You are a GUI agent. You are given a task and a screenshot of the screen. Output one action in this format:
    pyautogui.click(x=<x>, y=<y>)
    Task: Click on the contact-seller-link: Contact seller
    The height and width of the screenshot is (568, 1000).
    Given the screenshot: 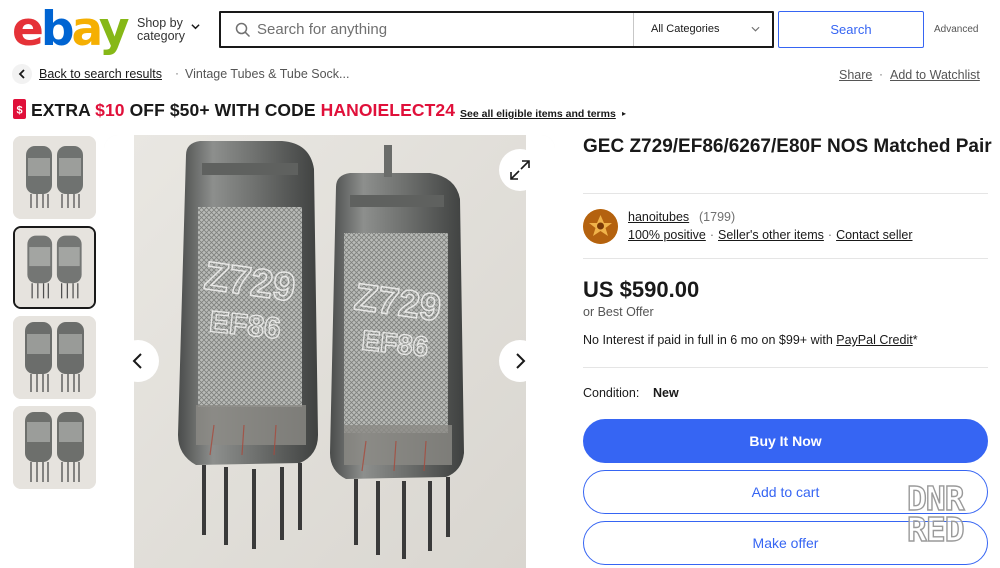 What is the action you would take?
    pyautogui.click(x=874, y=235)
    